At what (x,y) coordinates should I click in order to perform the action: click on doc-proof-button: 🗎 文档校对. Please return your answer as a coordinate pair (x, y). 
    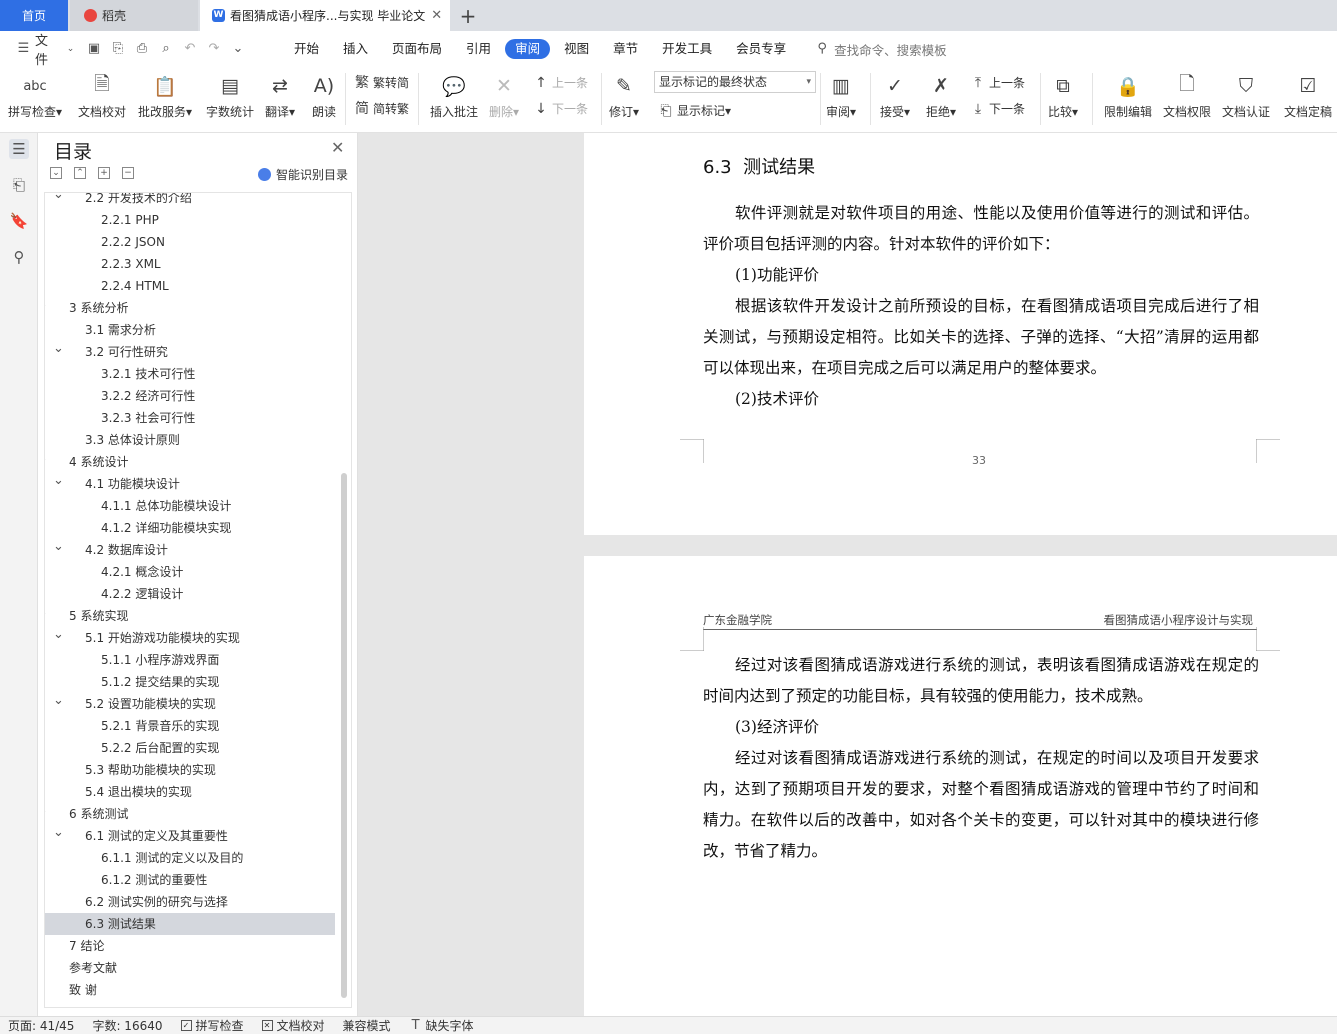
    Looking at the image, I should click on (102, 95).